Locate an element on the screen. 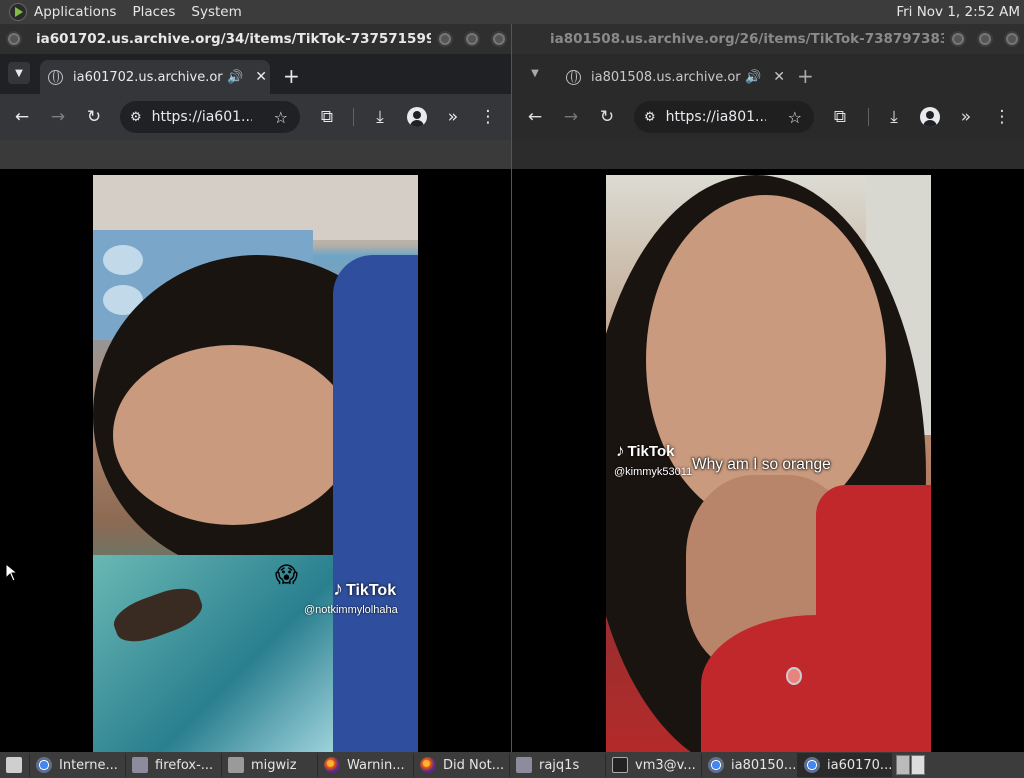  taskbar-item: migwiz is located at coordinates (270, 765).